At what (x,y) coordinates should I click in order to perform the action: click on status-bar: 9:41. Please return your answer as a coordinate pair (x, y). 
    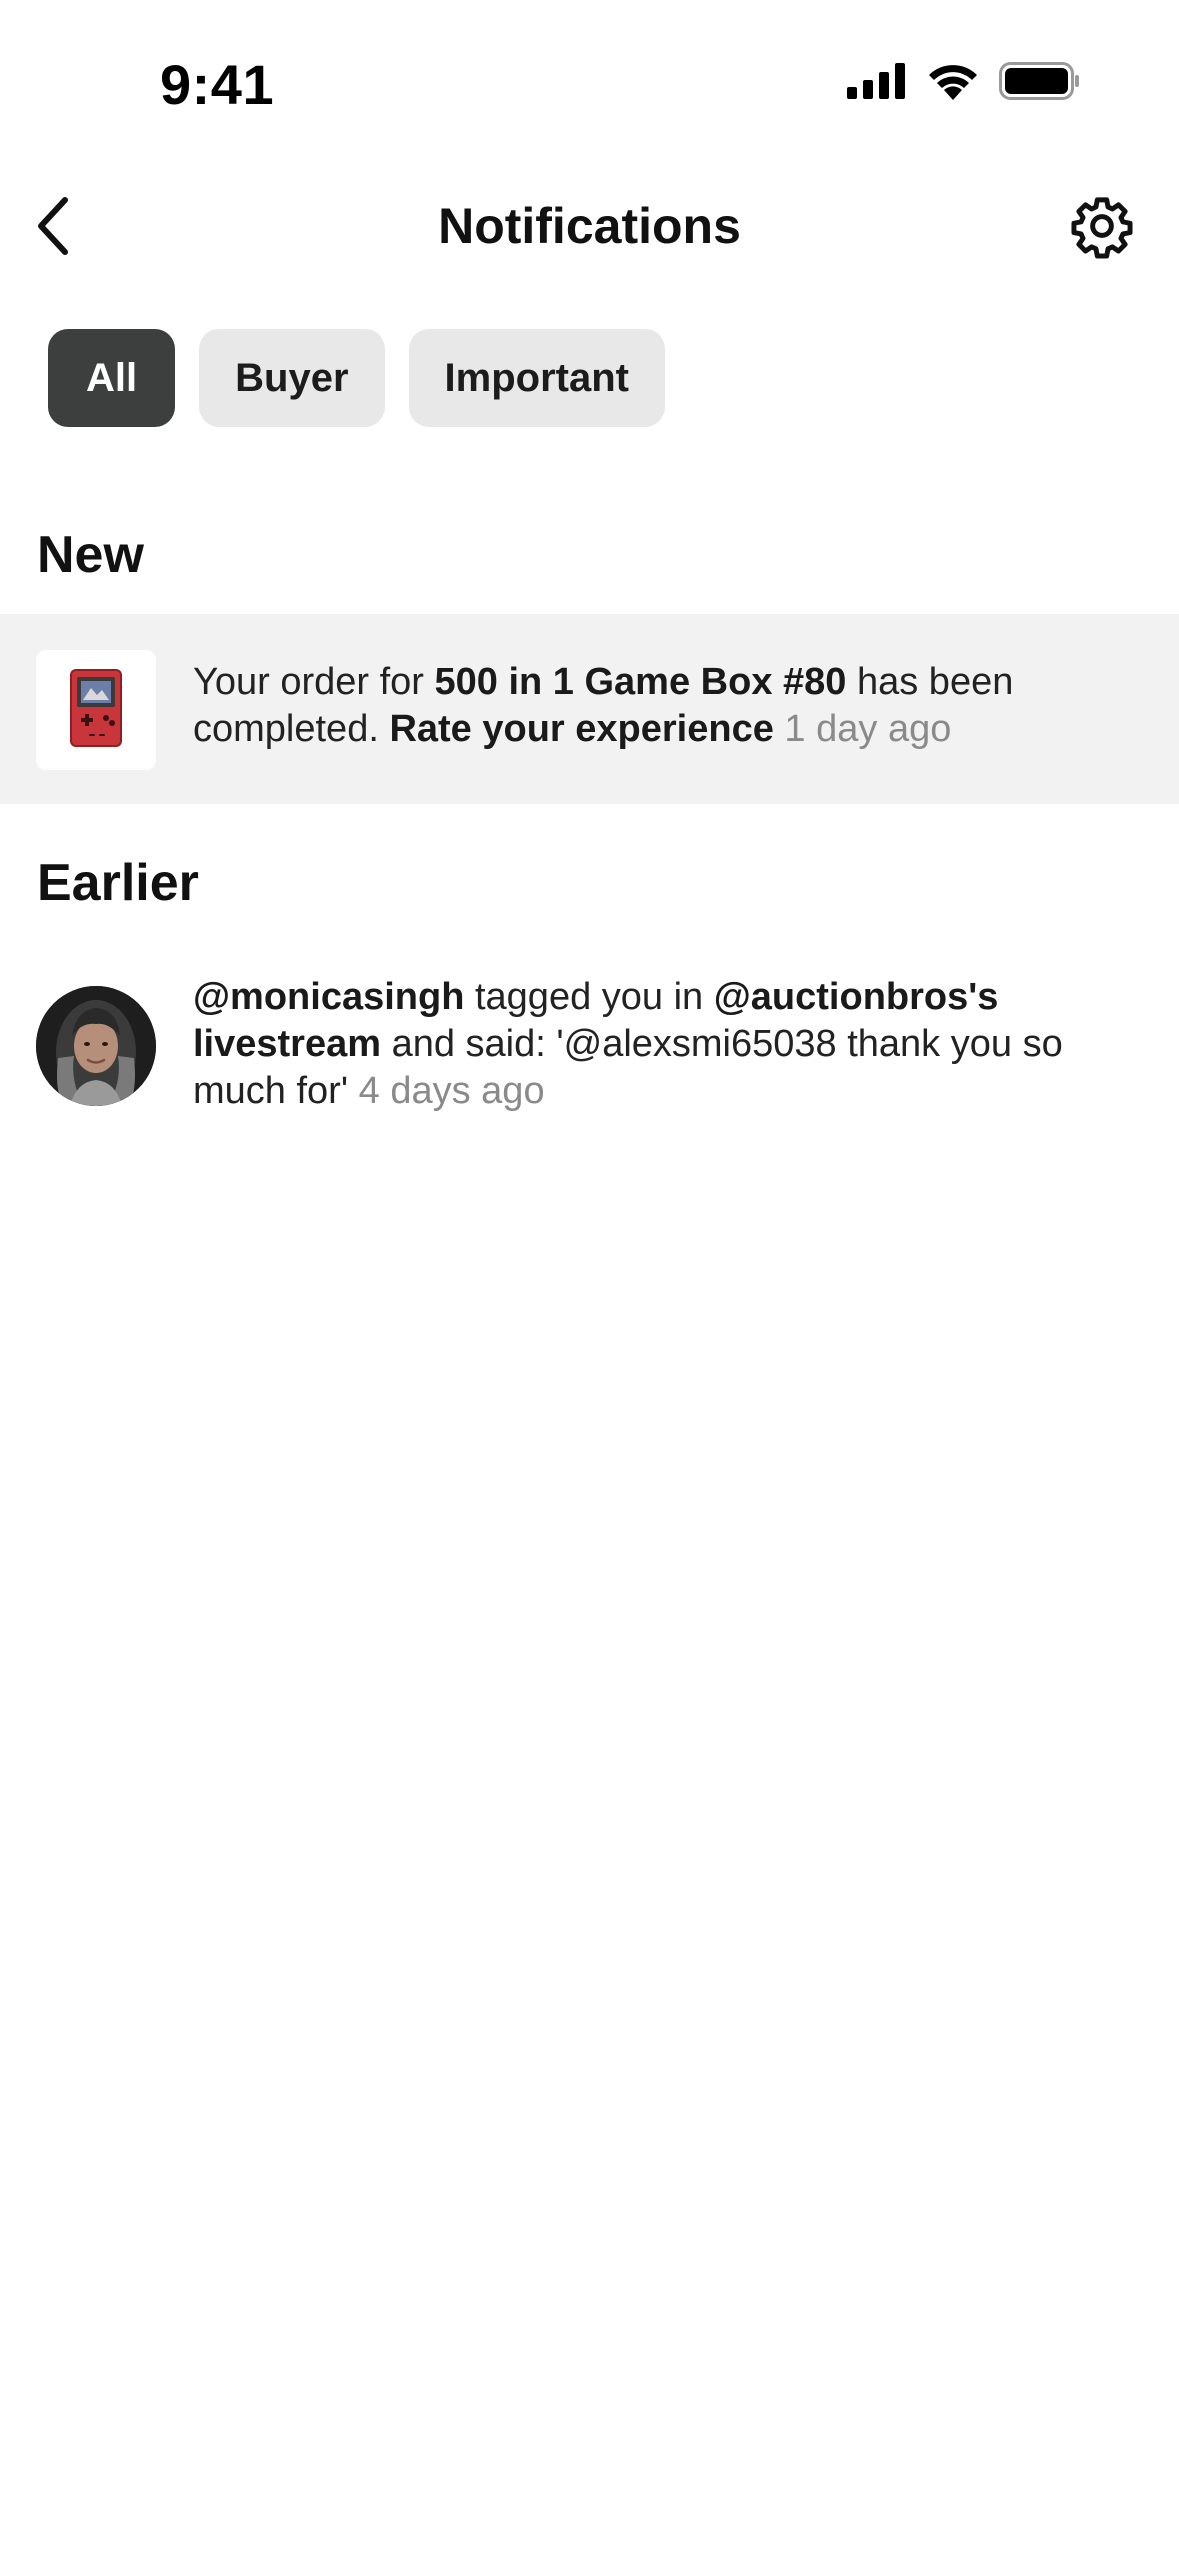
    Looking at the image, I should click on (589, 75).